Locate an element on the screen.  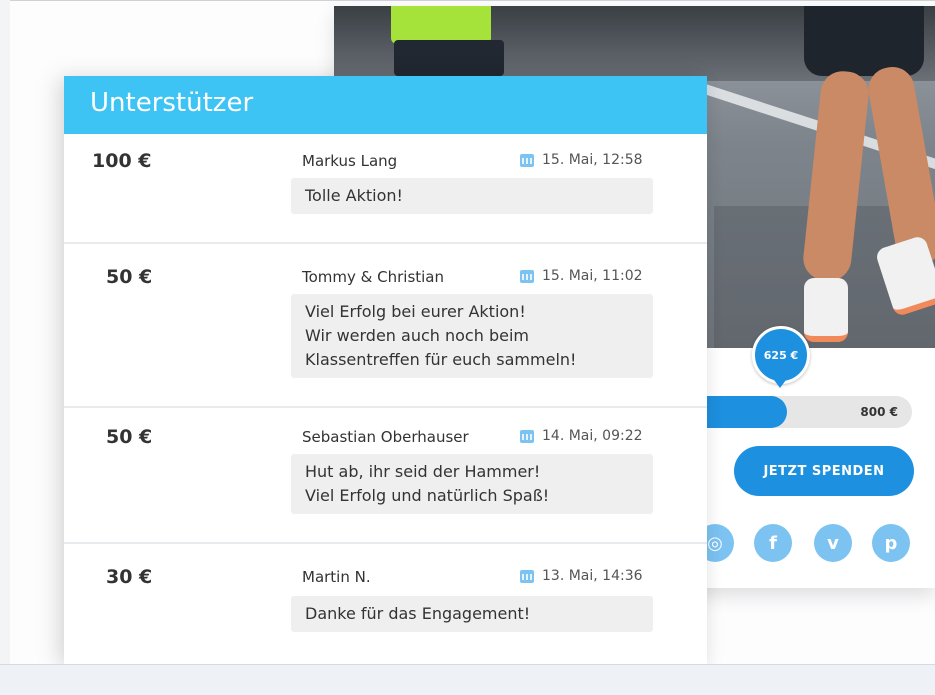
message-line: Viel Erfolg und natürlich Spaß! is located at coordinates (427, 495).